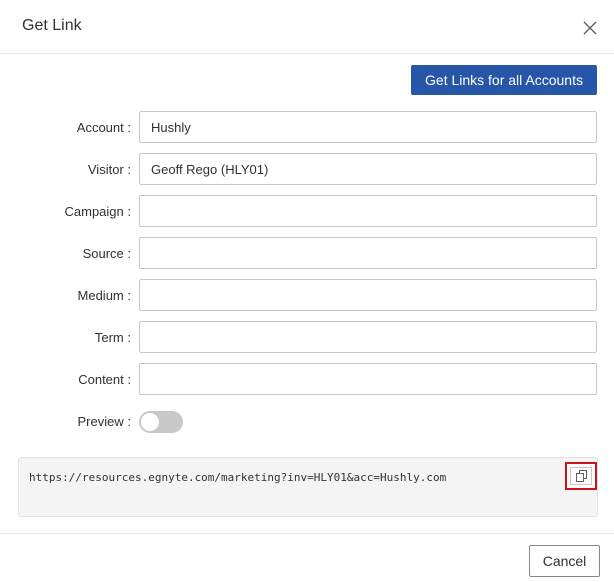 The image size is (614, 582). I want to click on cancel-button: Cancel, so click(564, 561).